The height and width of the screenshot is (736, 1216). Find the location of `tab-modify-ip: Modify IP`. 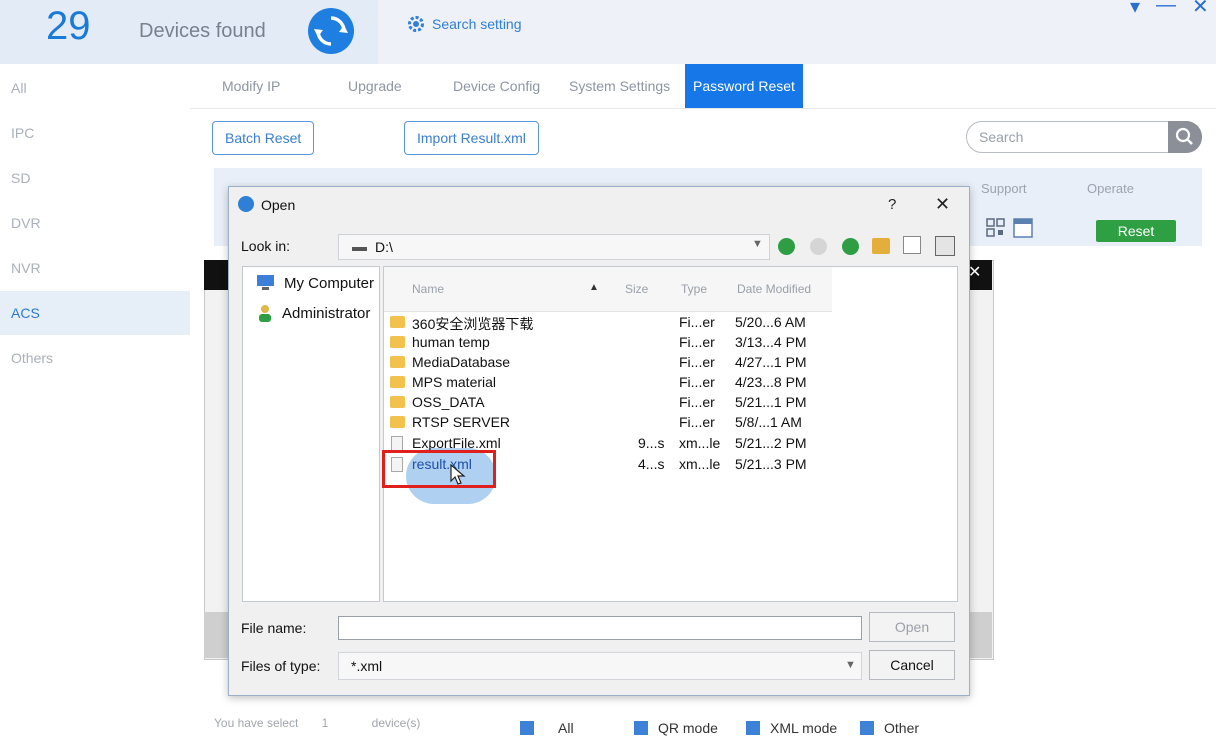

tab-modify-ip: Modify IP is located at coordinates (251, 86).